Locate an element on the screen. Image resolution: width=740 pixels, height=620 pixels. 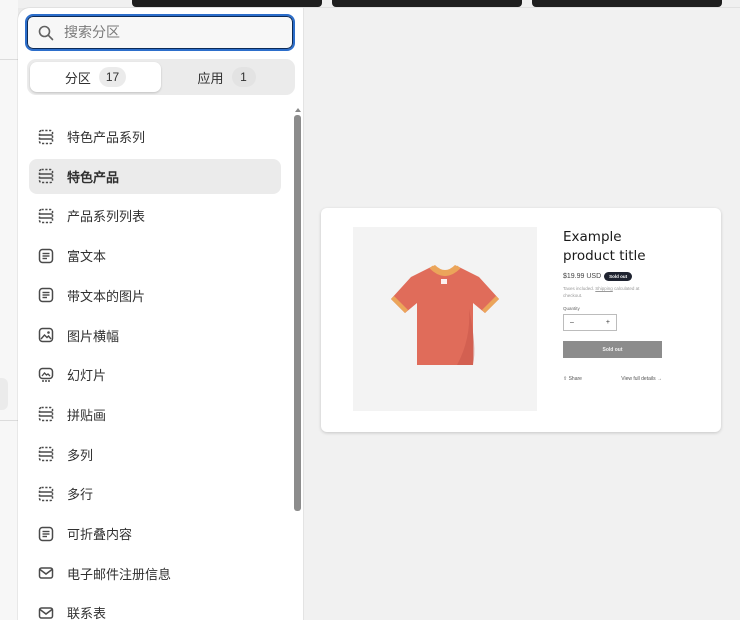
quantity-decrease-button: – is located at coordinates (572, 322).